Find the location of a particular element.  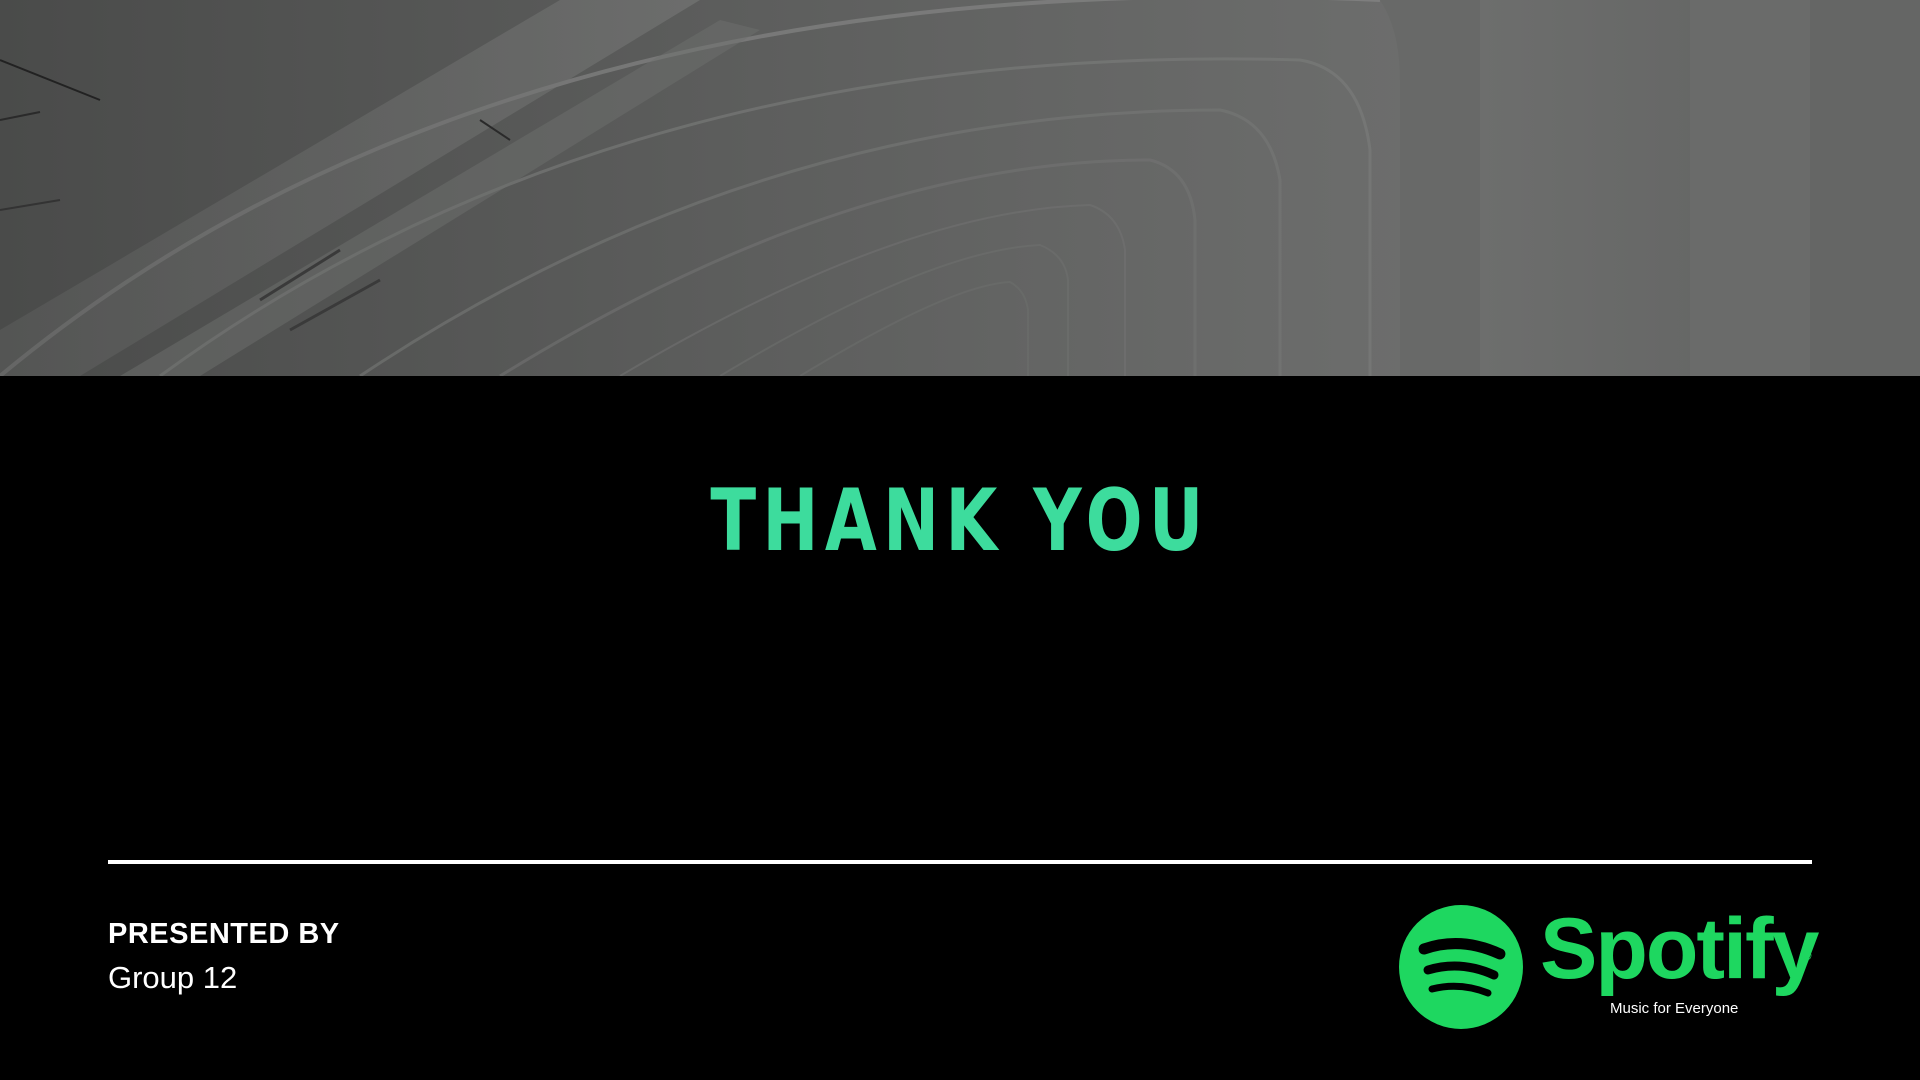

spotify-wordmark: Spotify is located at coordinates (1679, 949).